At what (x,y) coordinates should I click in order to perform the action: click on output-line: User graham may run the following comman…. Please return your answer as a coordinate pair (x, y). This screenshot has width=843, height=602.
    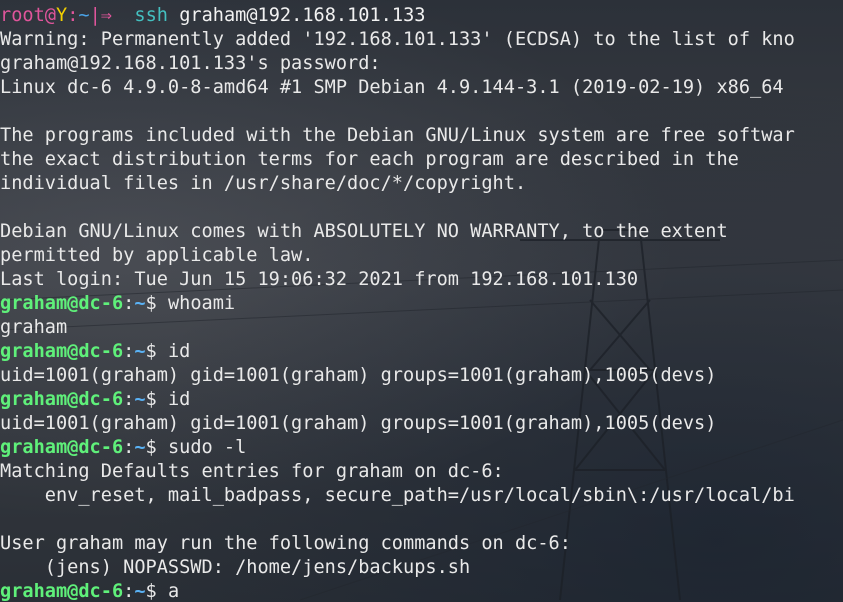
    Looking at the image, I should click on (285, 543).